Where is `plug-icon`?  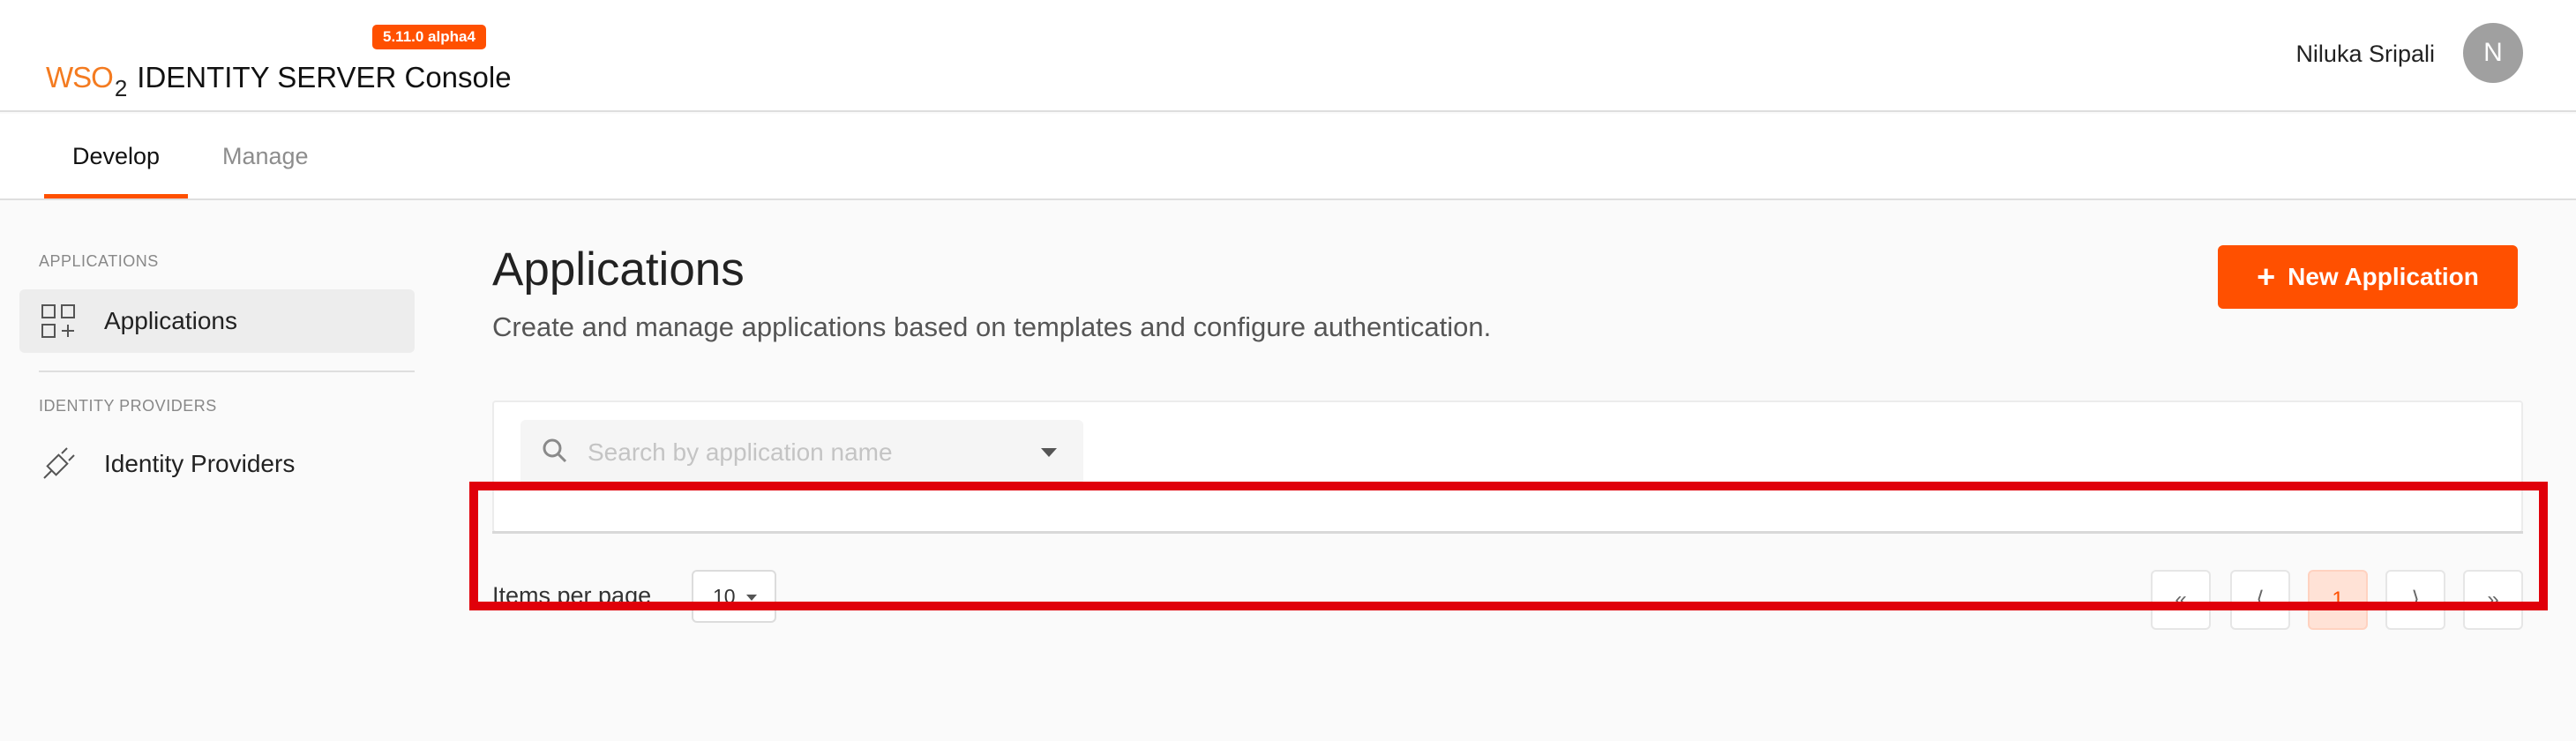 plug-icon is located at coordinates (59, 464).